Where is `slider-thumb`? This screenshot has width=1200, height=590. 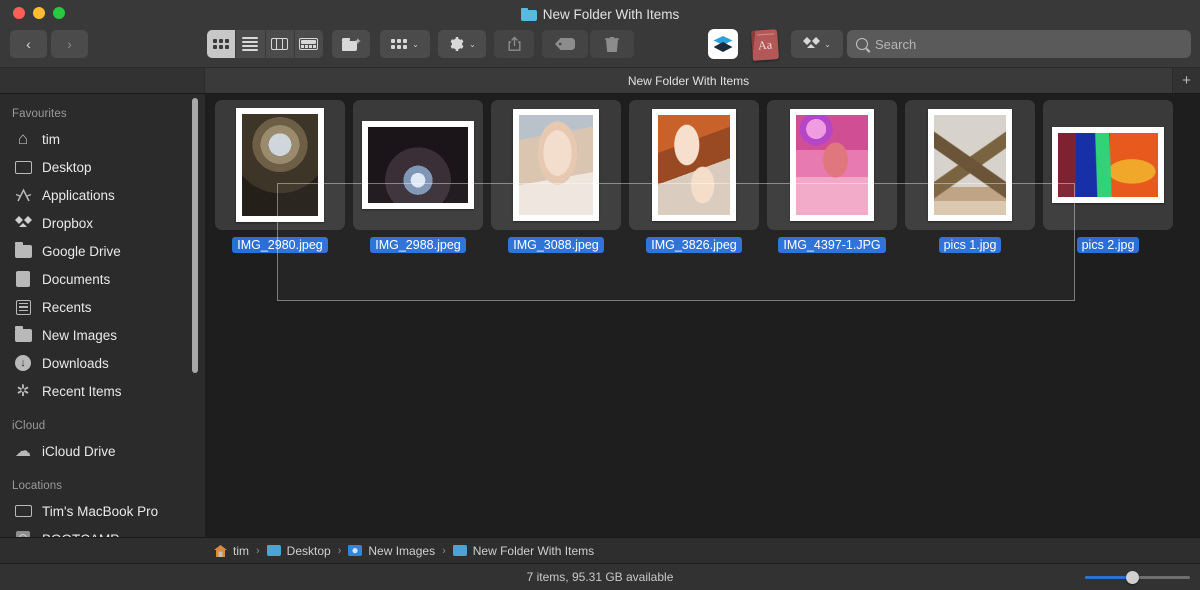
slider-thumb is located at coordinates (1132, 577).